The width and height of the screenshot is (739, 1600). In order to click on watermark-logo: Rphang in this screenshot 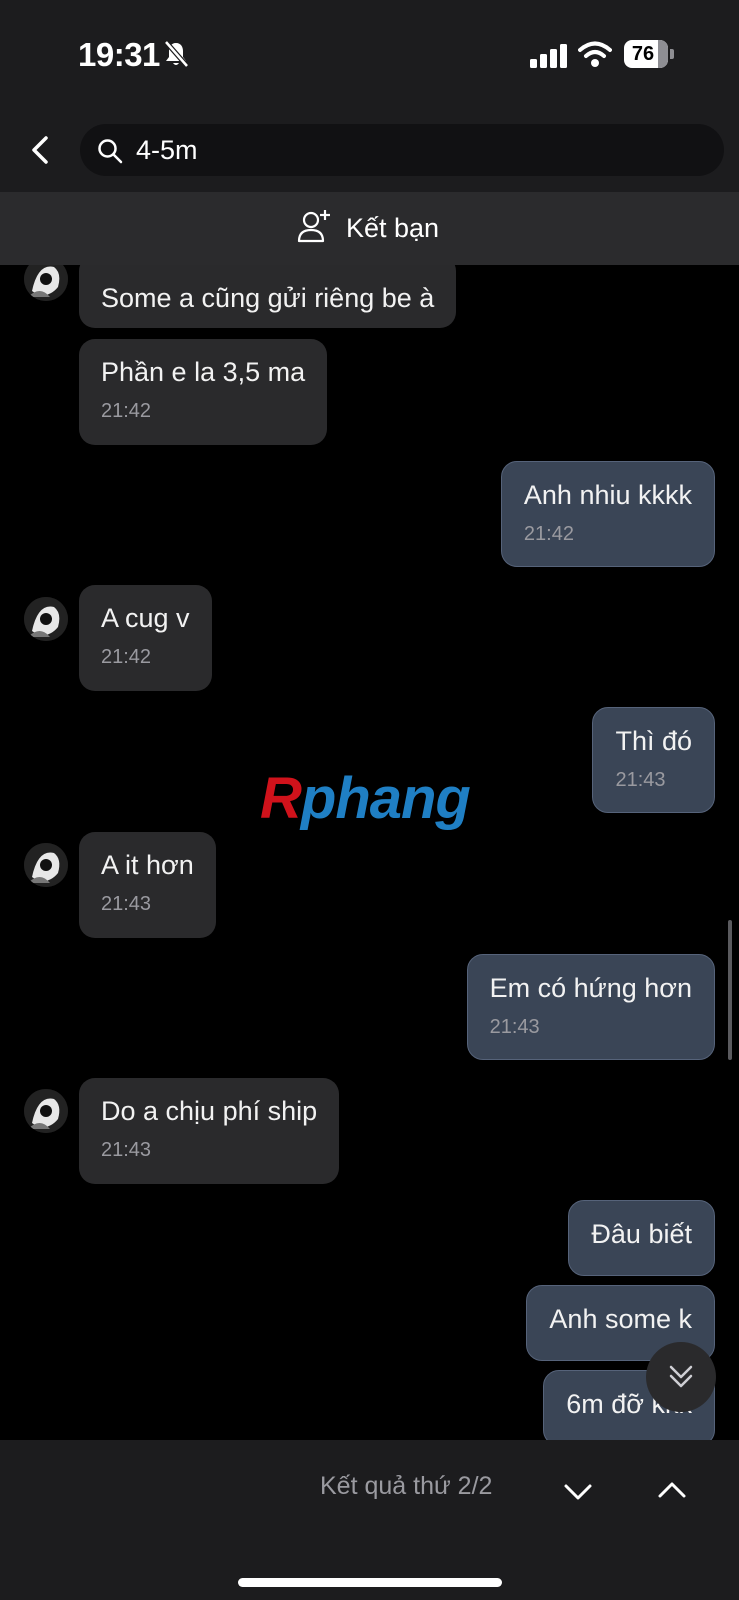, I will do `click(365, 798)`.